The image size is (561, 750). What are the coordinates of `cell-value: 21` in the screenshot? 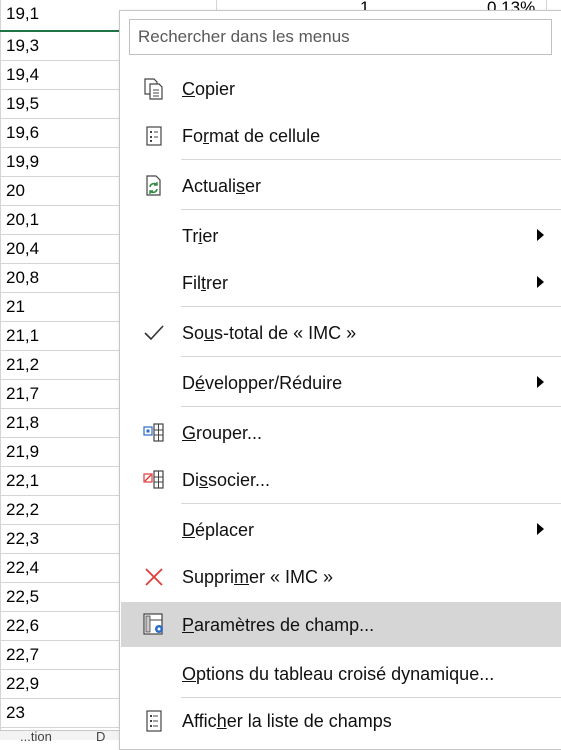 It's located at (15, 307).